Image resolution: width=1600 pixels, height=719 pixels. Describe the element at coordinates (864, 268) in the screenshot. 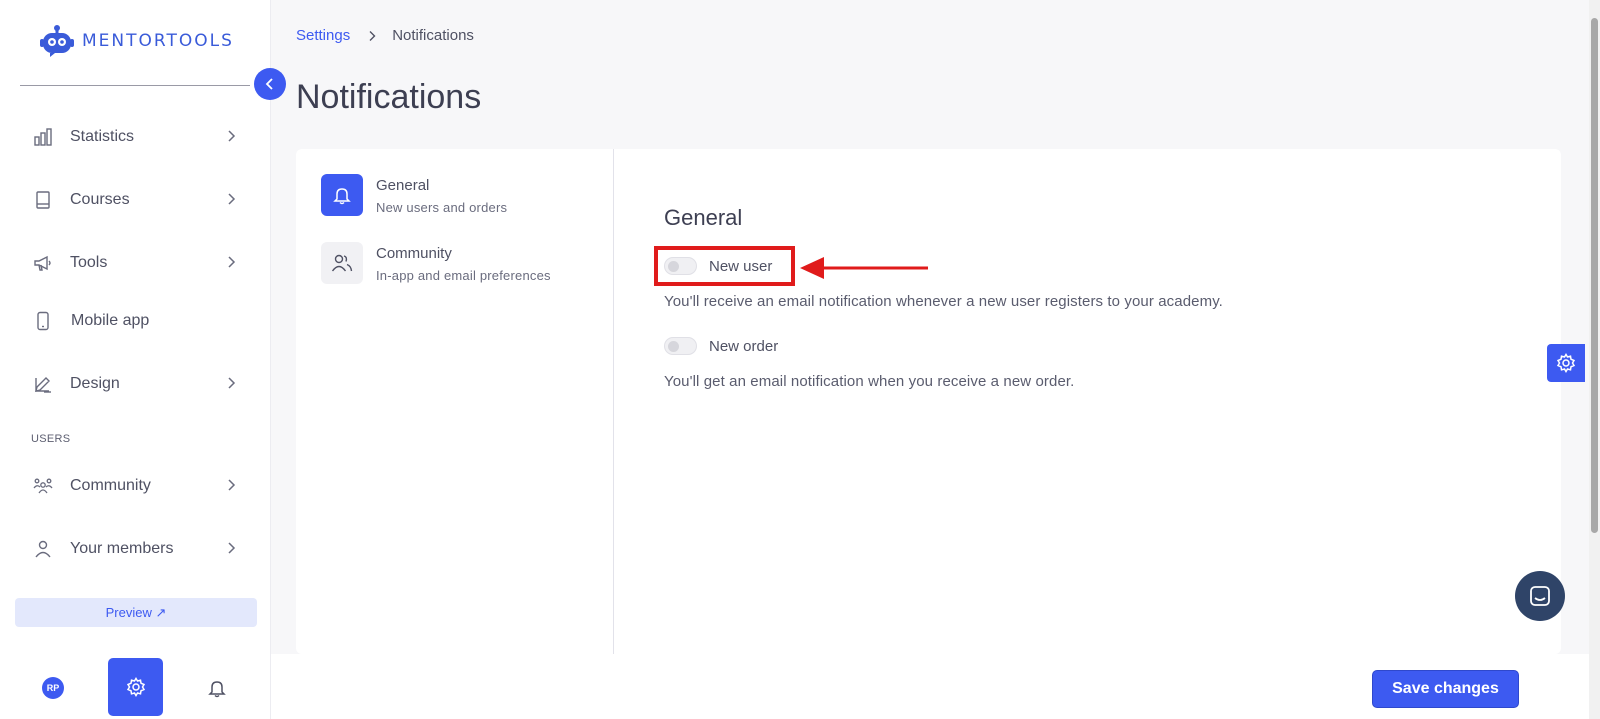

I see `annotation-arrow-icon` at that location.